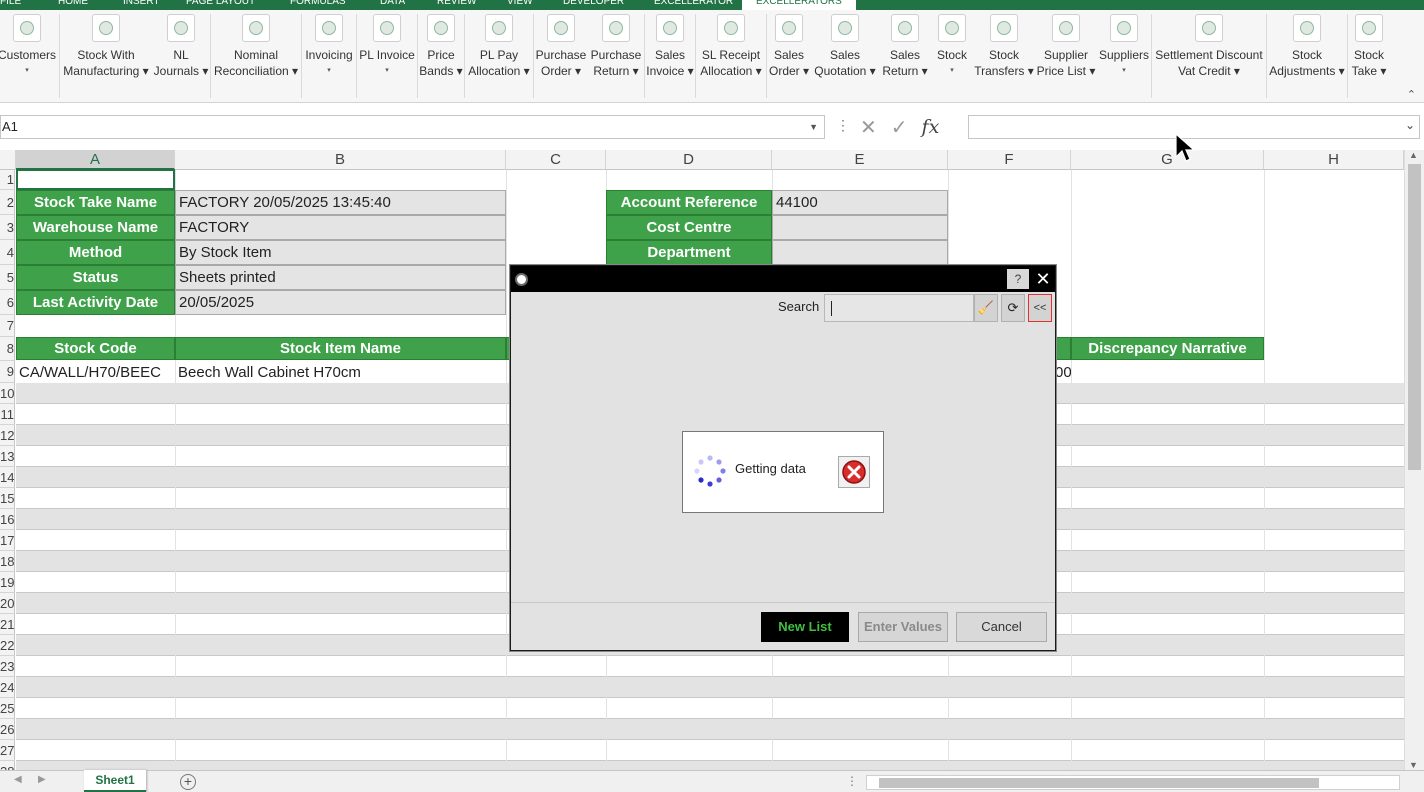  I want to click on row-header: 25, so click(7, 708).